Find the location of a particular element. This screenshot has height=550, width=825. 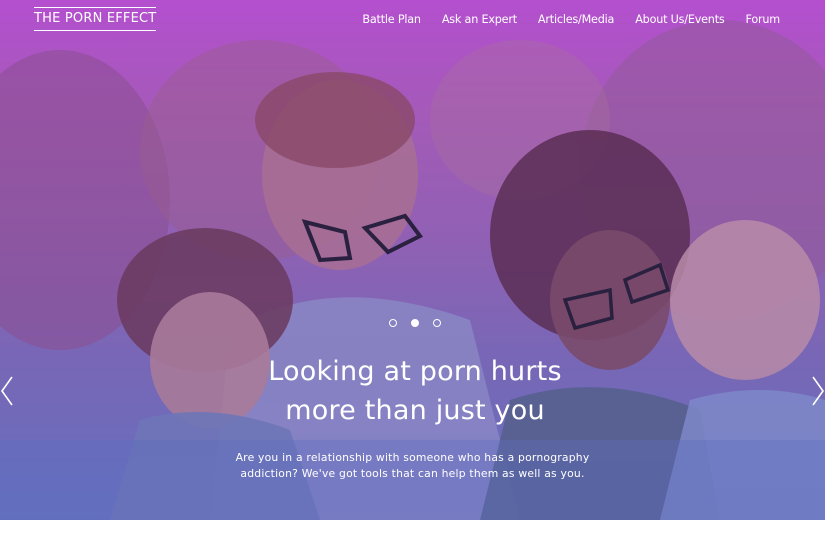

slider-pagination is located at coordinates (415, 323).